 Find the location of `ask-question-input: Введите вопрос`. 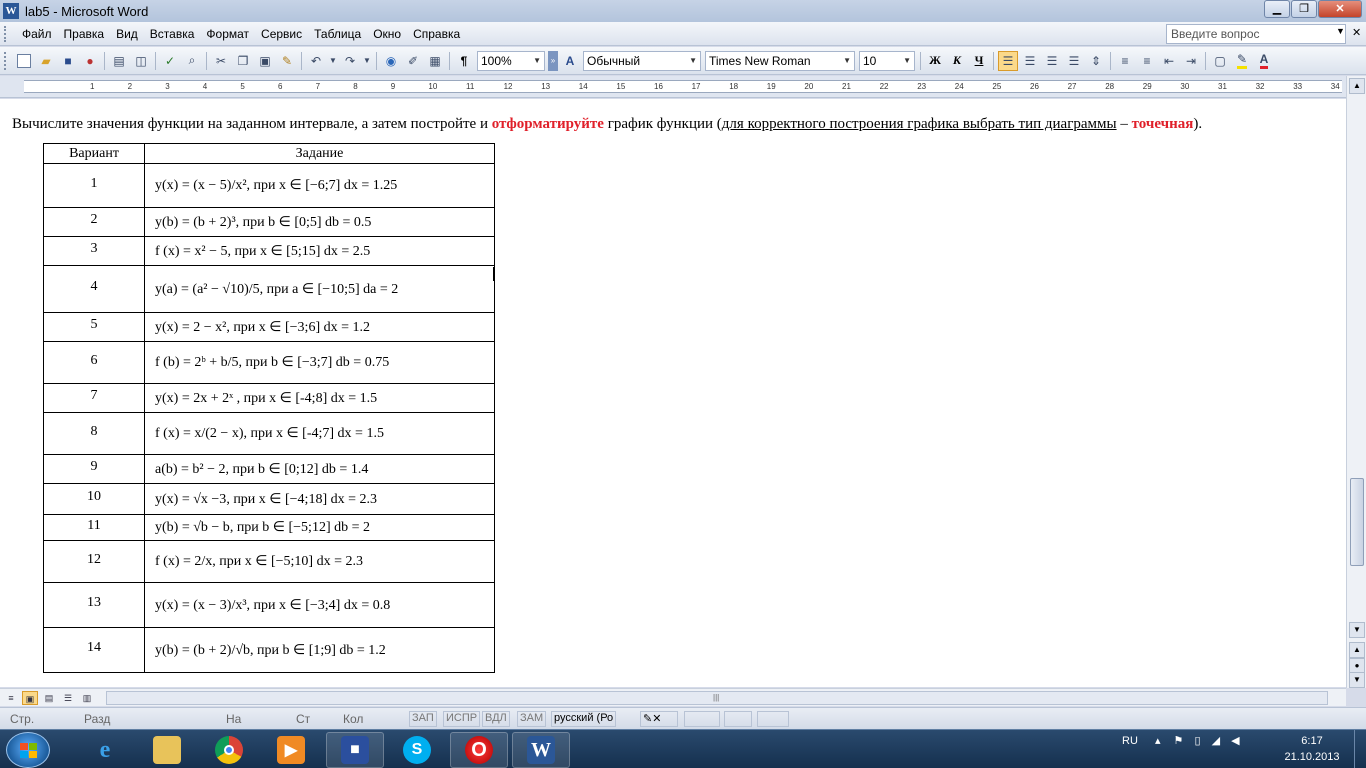

ask-question-input: Введите вопрос is located at coordinates (1256, 34).